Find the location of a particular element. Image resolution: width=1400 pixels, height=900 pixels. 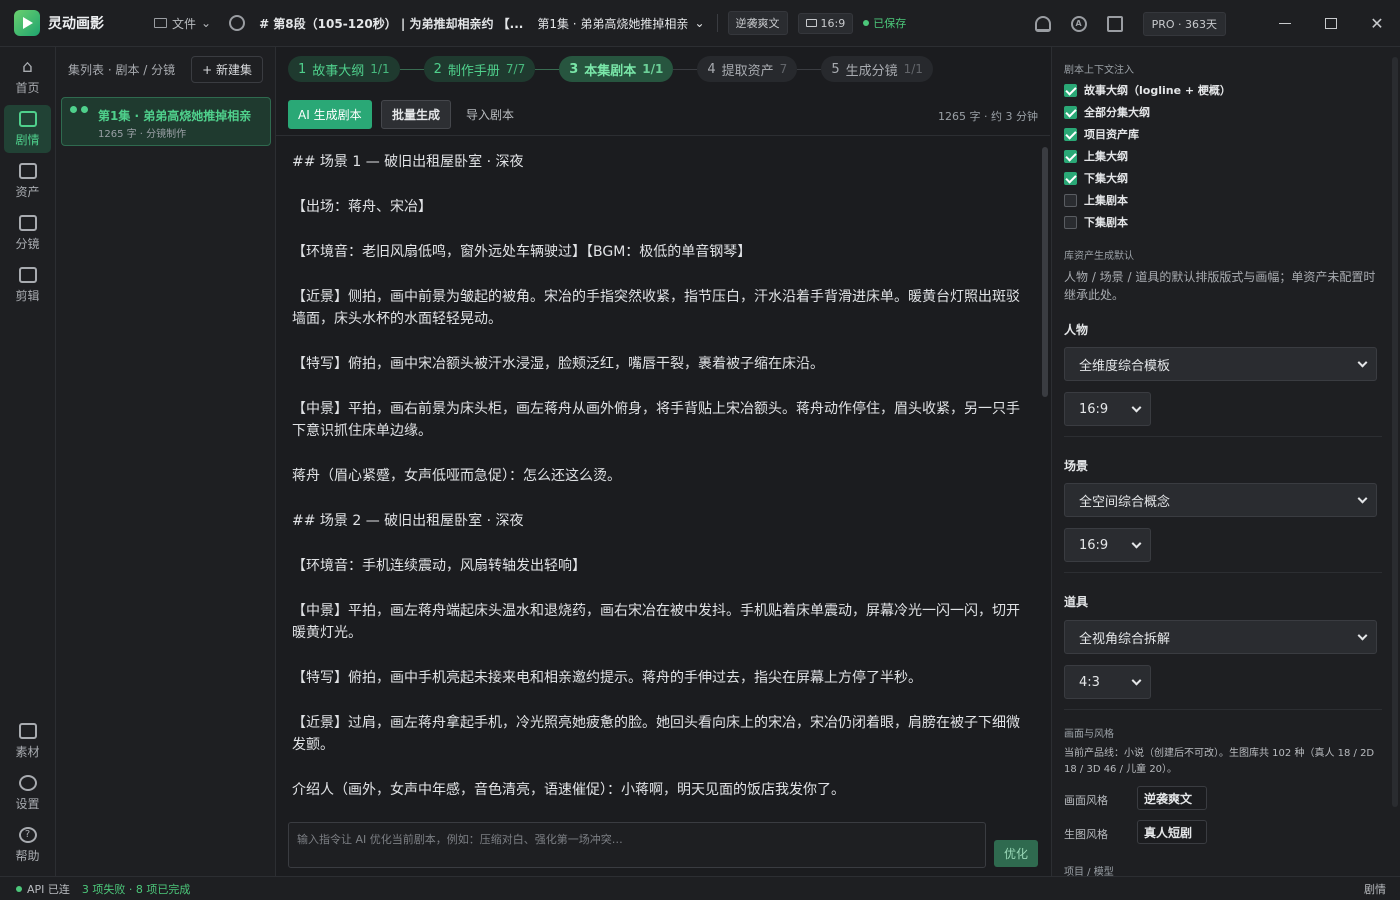

script-line: 【出场：蒋舟、宋冶】 is located at coordinates (362, 207).